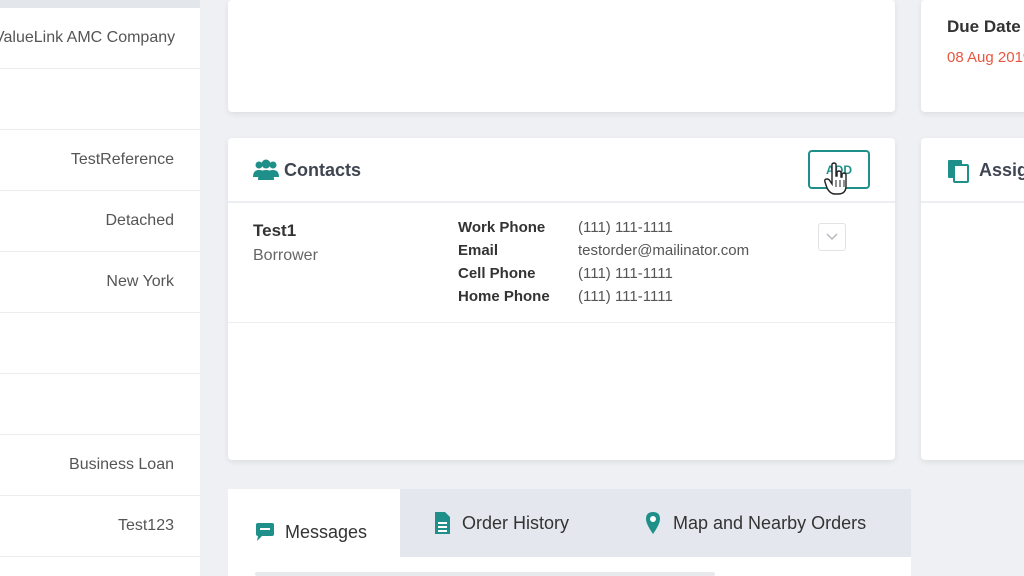  Describe the element at coordinates (972, 170) in the screenshot. I see `assigned-header: Assigned To` at that location.